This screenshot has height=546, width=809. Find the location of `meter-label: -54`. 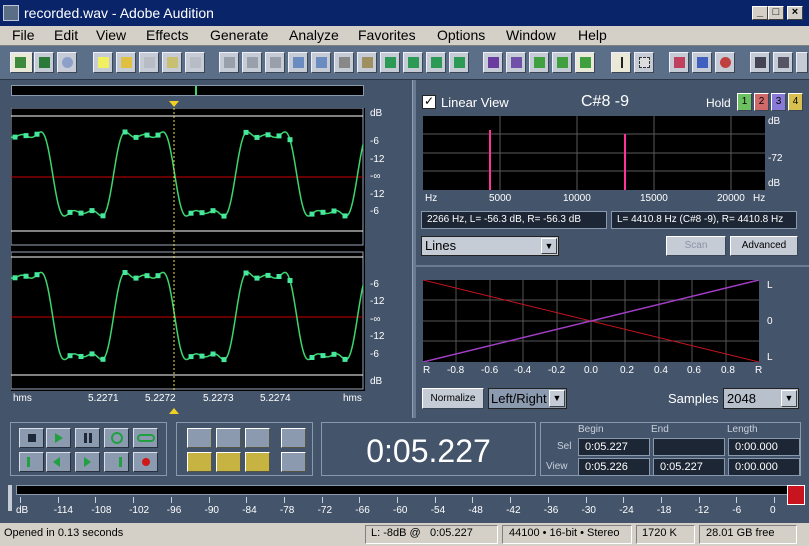

meter-label: -54 is located at coordinates (438, 510).